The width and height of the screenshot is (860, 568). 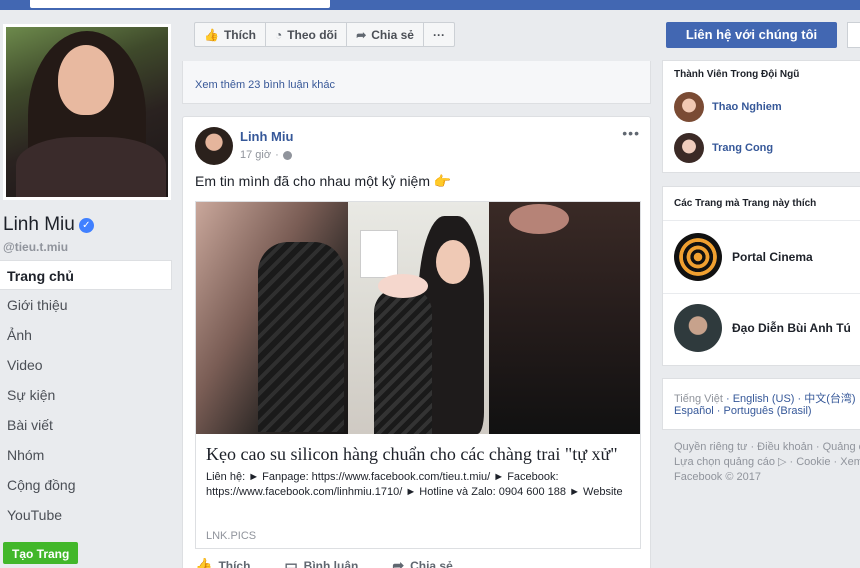 What do you see at coordinates (430, 5) in the screenshot?
I see `top-bar` at bounding box center [430, 5].